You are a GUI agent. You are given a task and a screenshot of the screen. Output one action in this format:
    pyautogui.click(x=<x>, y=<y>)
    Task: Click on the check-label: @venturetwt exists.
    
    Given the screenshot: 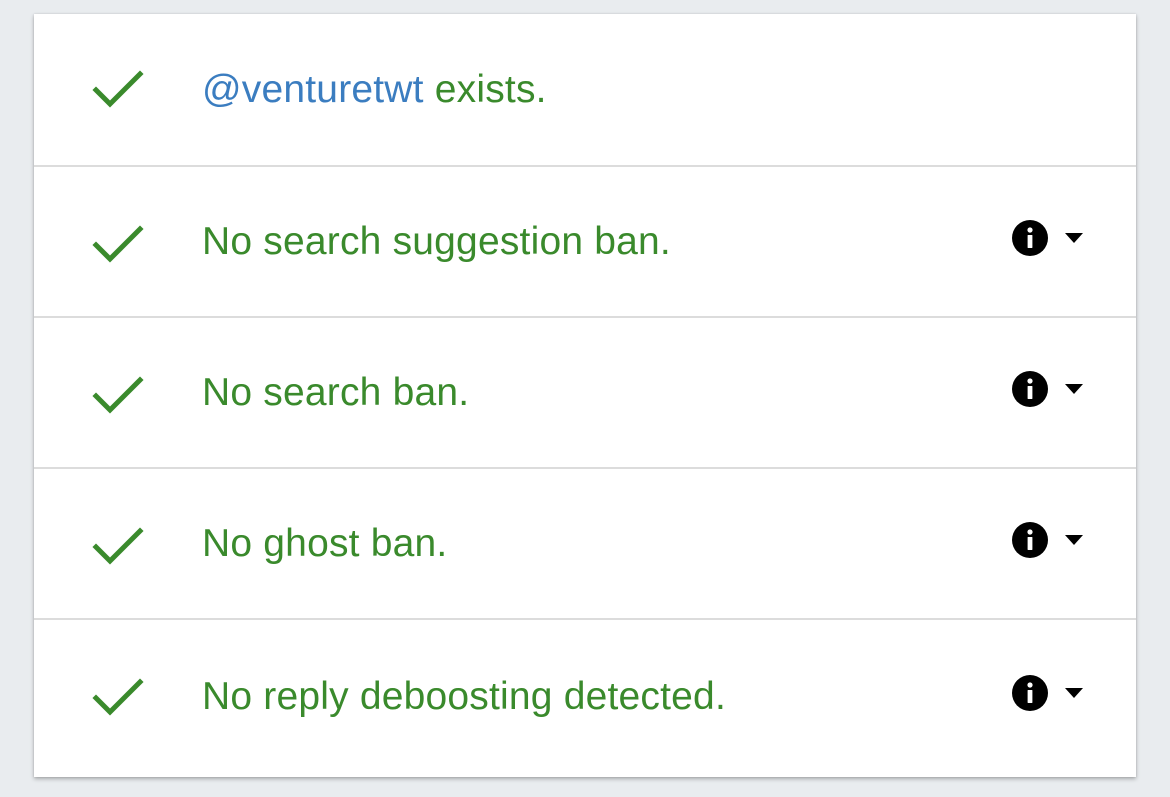 What is the action you would take?
    pyautogui.click(x=374, y=90)
    